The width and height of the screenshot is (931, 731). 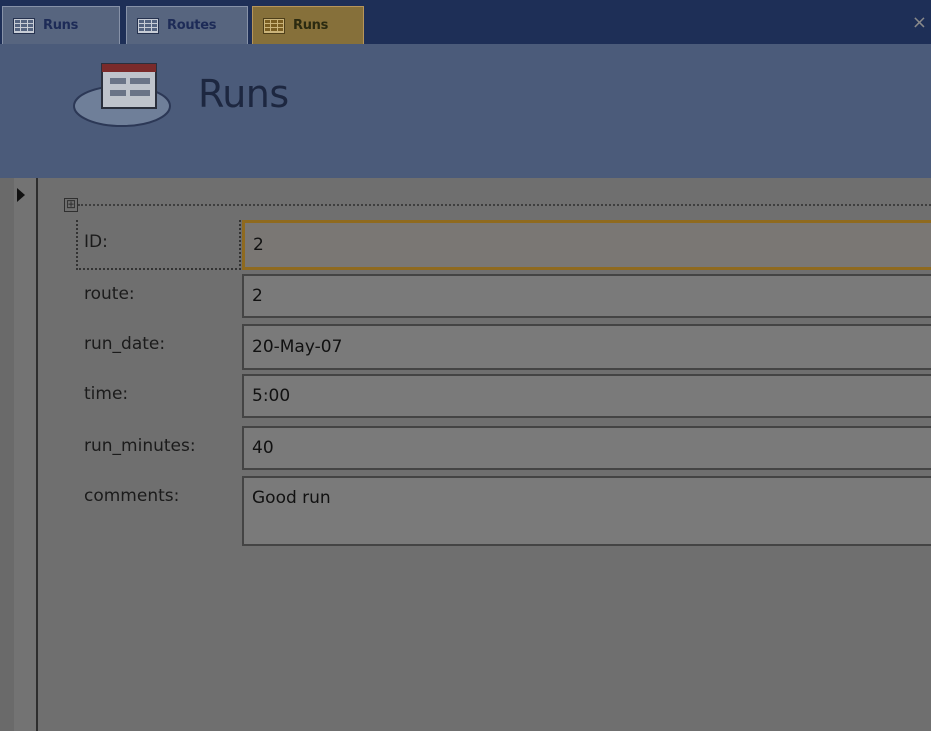 I want to click on field-label-run-minutes: run_minutes:, so click(x=140, y=446).